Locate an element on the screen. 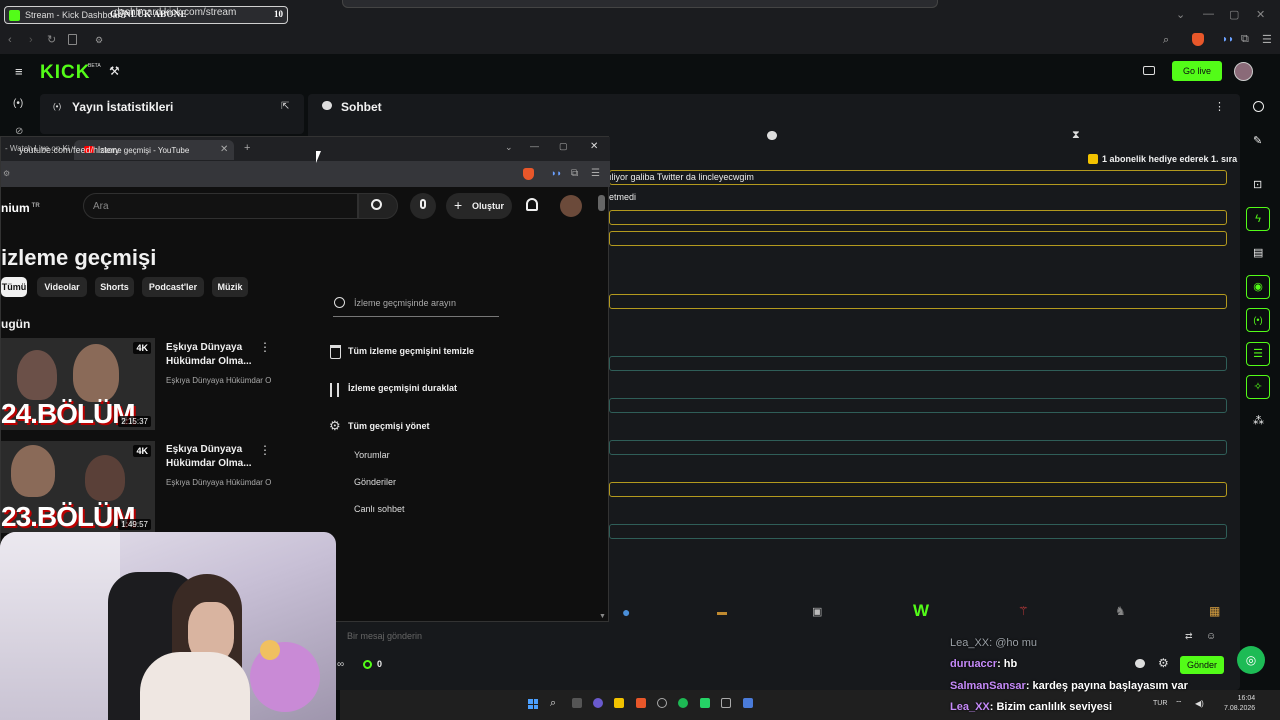 The height and width of the screenshot is (720, 1280). history-link-live-chat: Canlı sohbet is located at coordinates (379, 509).